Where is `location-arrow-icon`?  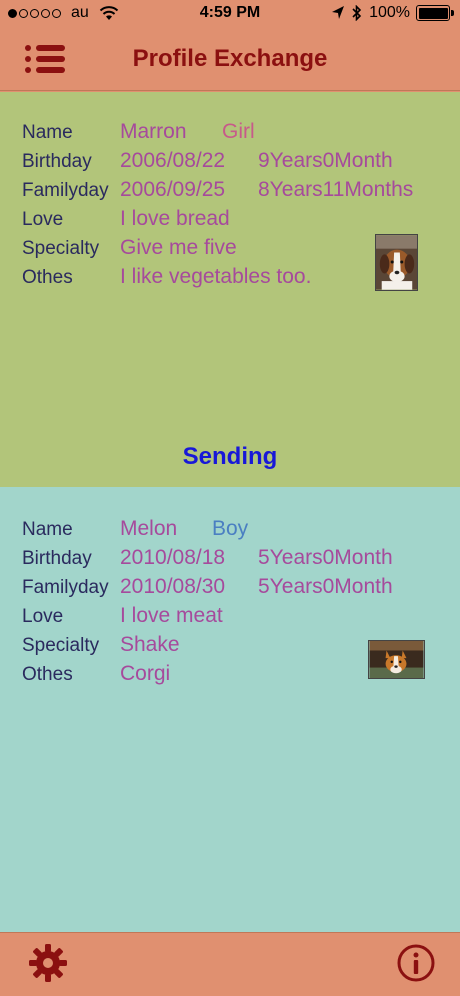 location-arrow-icon is located at coordinates (338, 12).